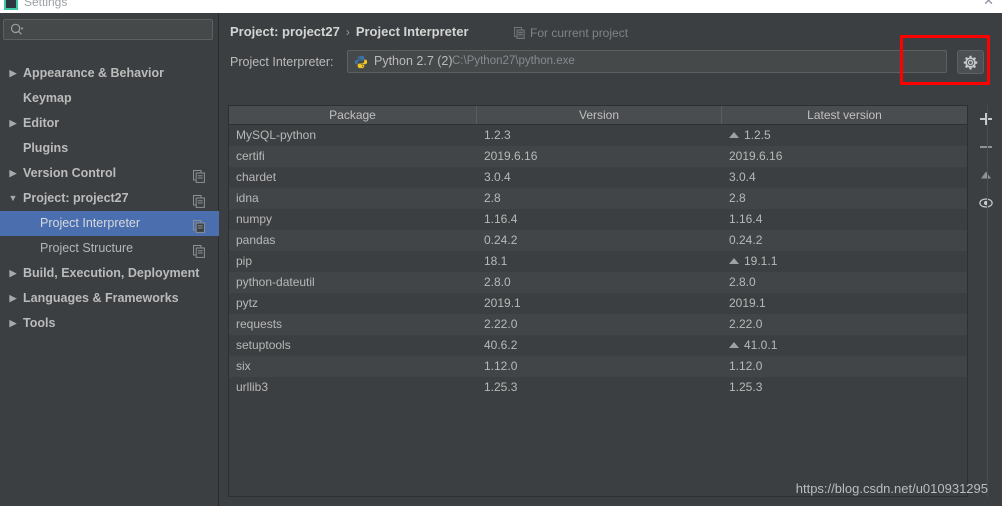 This screenshot has width=1002, height=506. What do you see at coordinates (986, 175) in the screenshot?
I see `upgrade-package-button` at bounding box center [986, 175].